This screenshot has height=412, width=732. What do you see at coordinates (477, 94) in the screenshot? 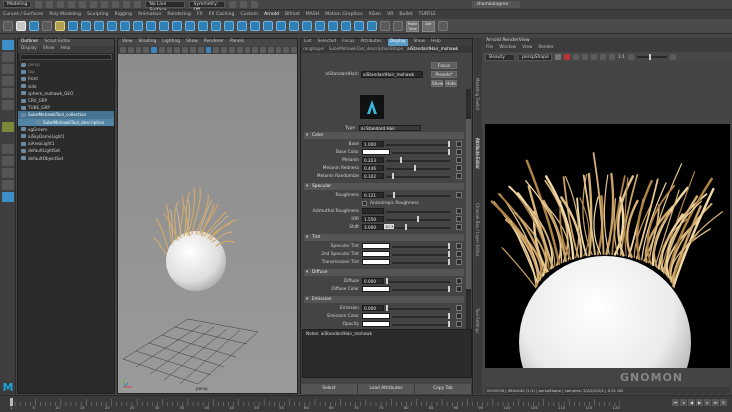
I see `tab-modeling-toolkit: Modeling Toolkit` at bounding box center [477, 94].